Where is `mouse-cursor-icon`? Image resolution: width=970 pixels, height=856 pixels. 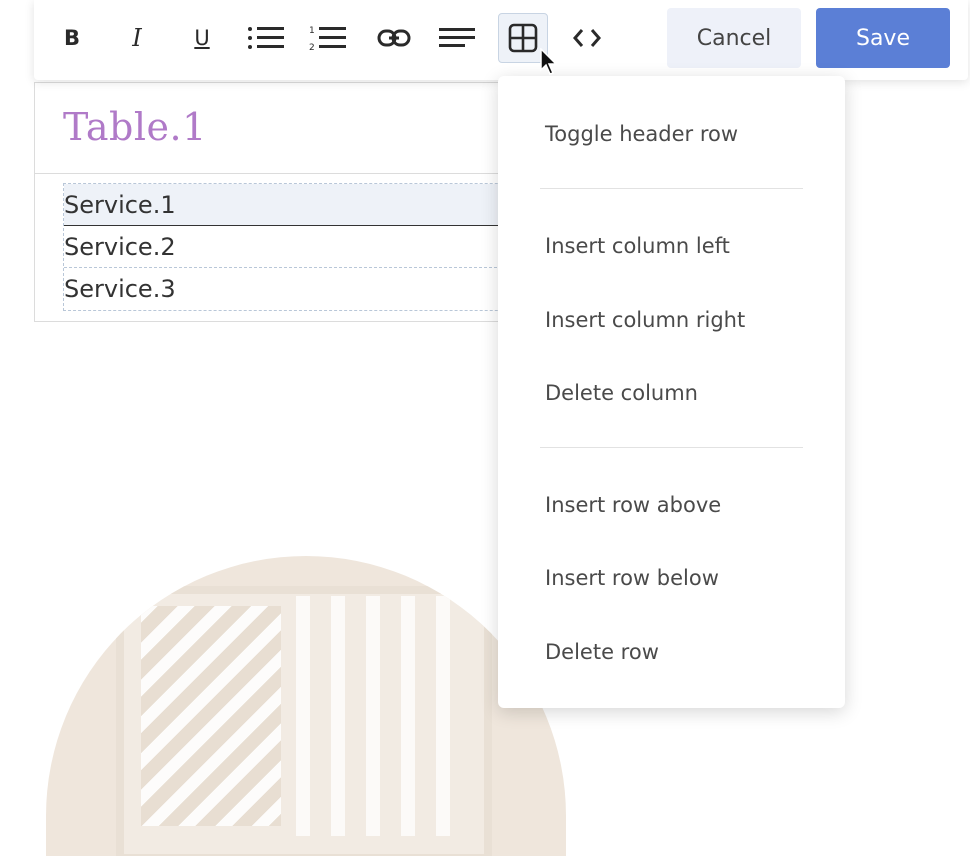
mouse-cursor-icon is located at coordinates (549, 61).